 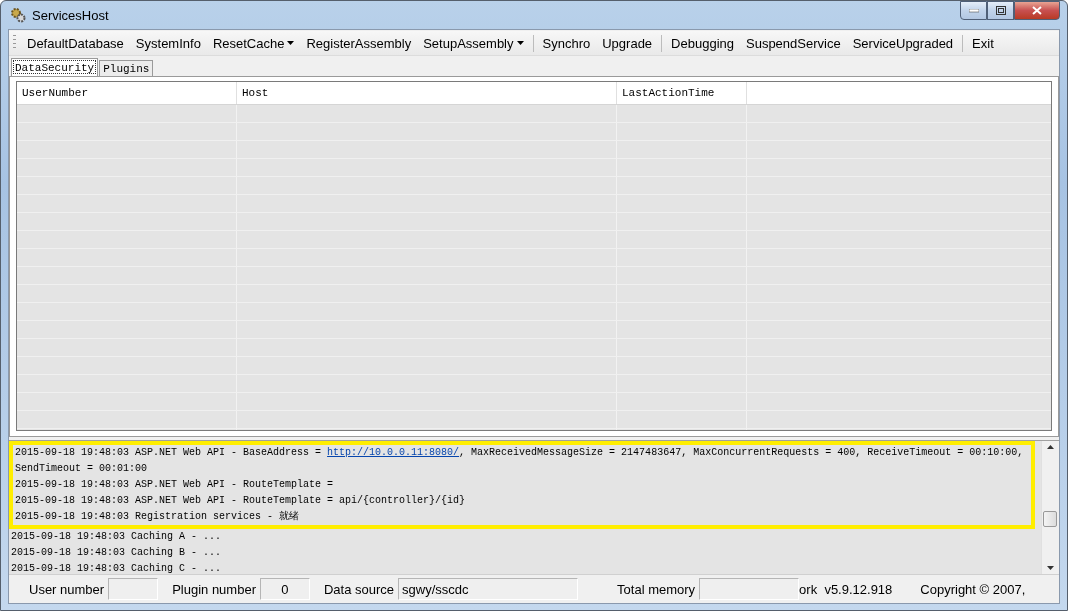 I want to click on log-line: 2015-09-18 19:48:03 Registration services - 就绪, so click(x=157, y=516).